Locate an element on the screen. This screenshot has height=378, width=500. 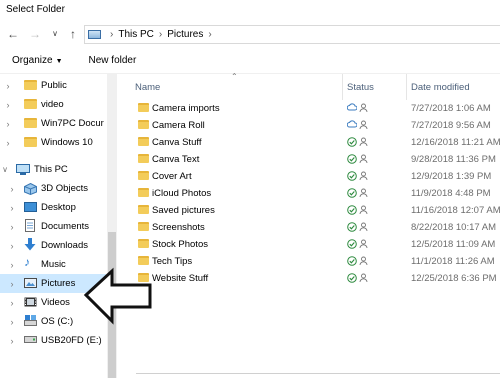
nav-item-downloads: › Downloads is located at coordinates (53, 245).